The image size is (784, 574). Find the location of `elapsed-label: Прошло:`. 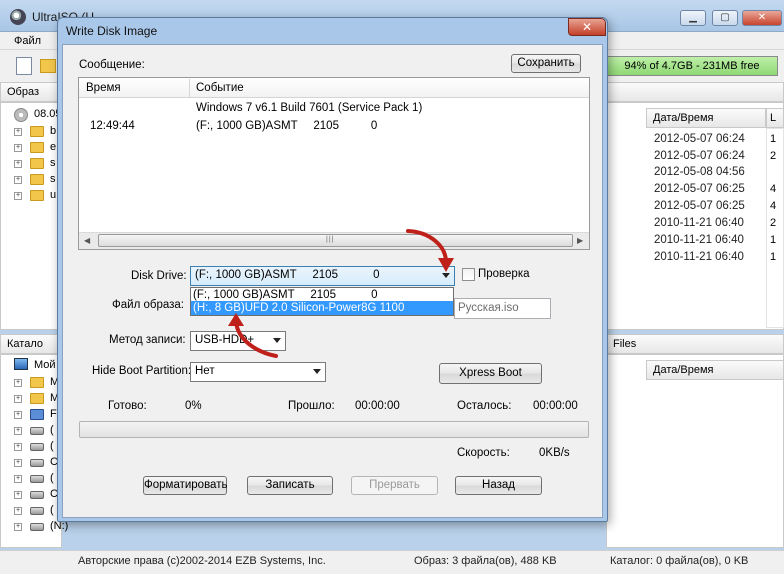

elapsed-label: Прошло: is located at coordinates (311, 406).